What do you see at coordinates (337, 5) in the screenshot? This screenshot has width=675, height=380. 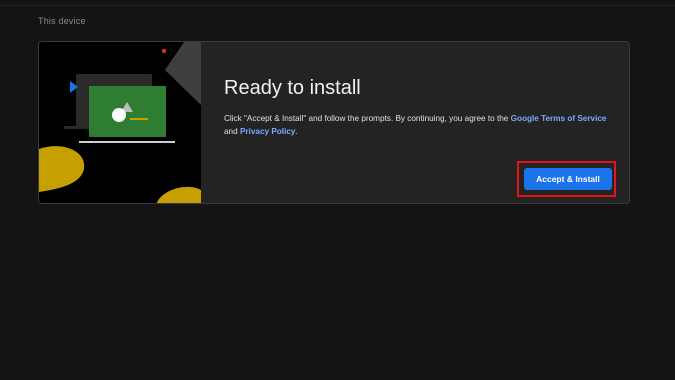 I see `top-divider` at bounding box center [337, 5].